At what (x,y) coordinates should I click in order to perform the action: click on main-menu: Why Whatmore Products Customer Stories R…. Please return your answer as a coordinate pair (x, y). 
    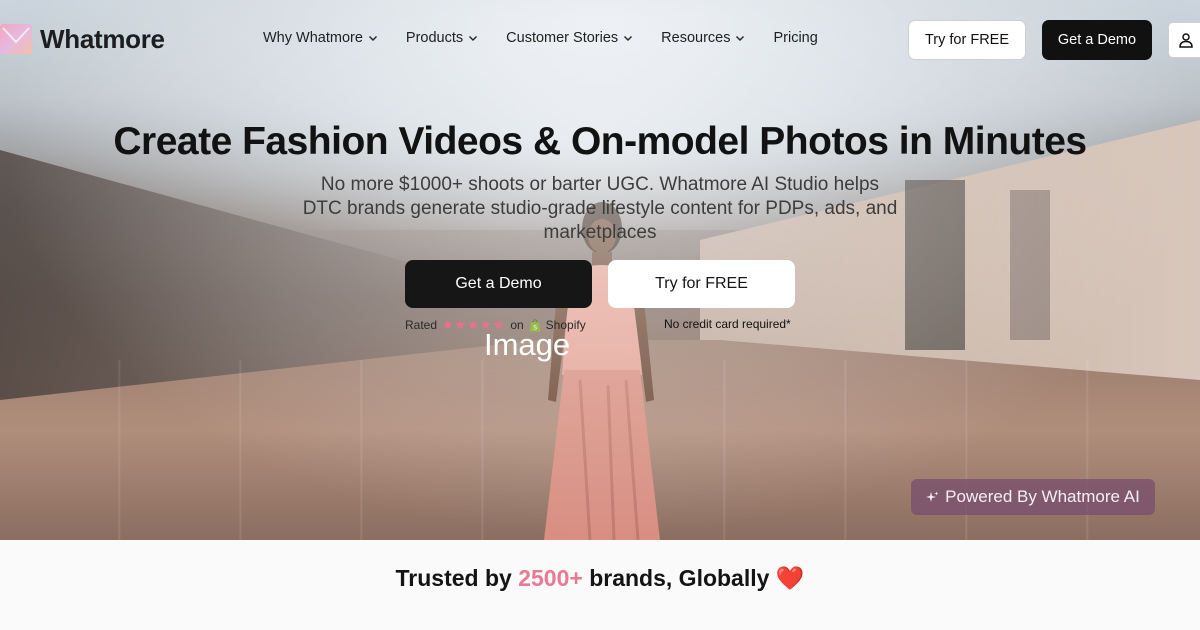
    Looking at the image, I should click on (540, 38).